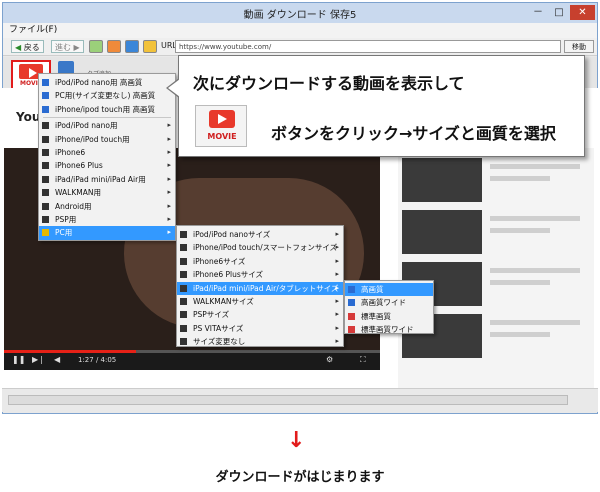 The height and width of the screenshot is (492, 600). What do you see at coordinates (107, 192) in the screenshot?
I see `menu-main-item: WALKMAN用 ▸` at bounding box center [107, 192].